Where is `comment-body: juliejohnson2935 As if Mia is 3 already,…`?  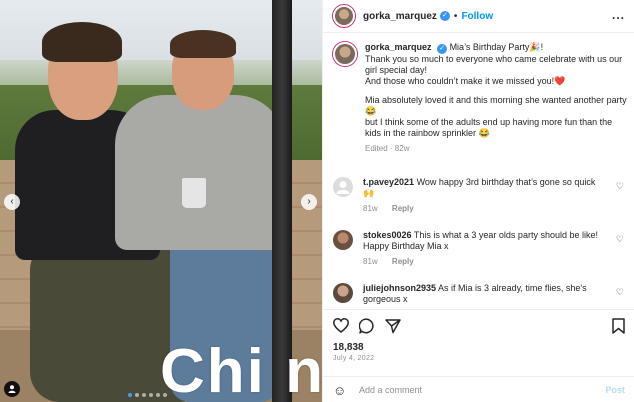
comment-body: juliejohnson2935 As if Mia is 3 already,… is located at coordinates (483, 294).